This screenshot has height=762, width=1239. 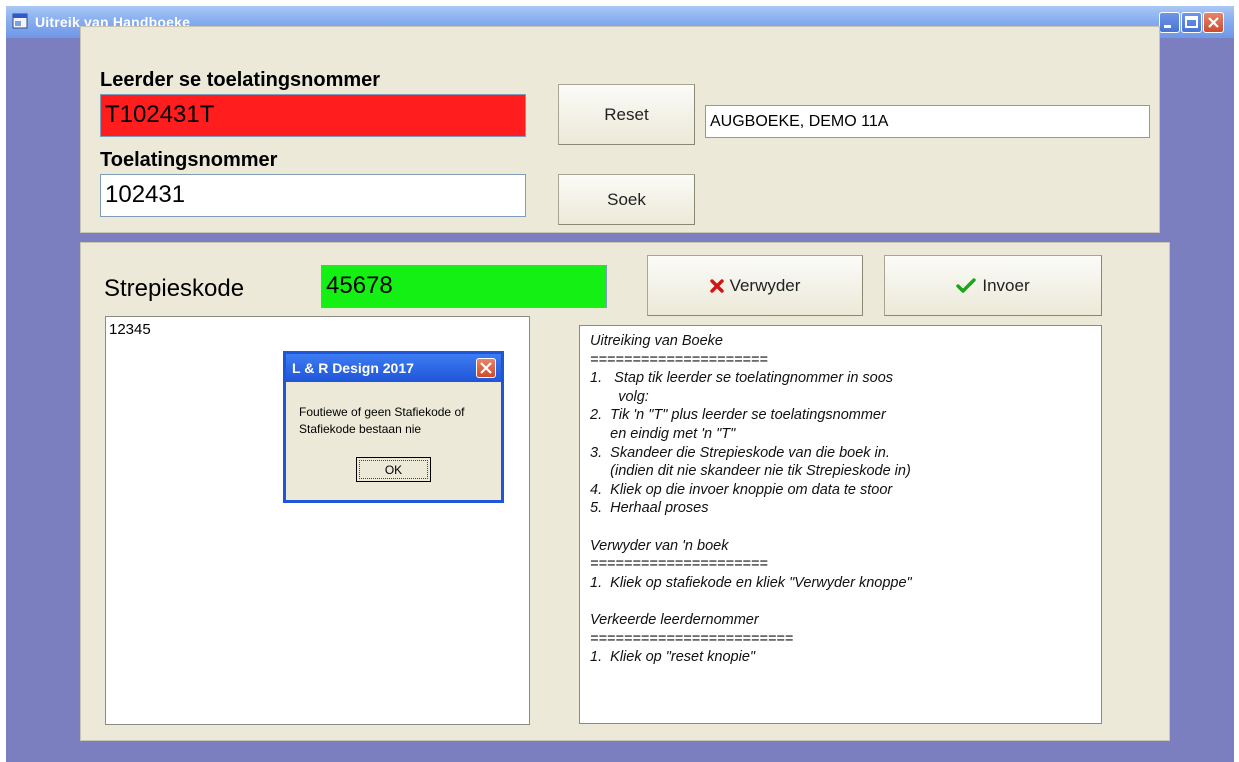 I want to click on maximize-icon, so click(x=1191, y=22).